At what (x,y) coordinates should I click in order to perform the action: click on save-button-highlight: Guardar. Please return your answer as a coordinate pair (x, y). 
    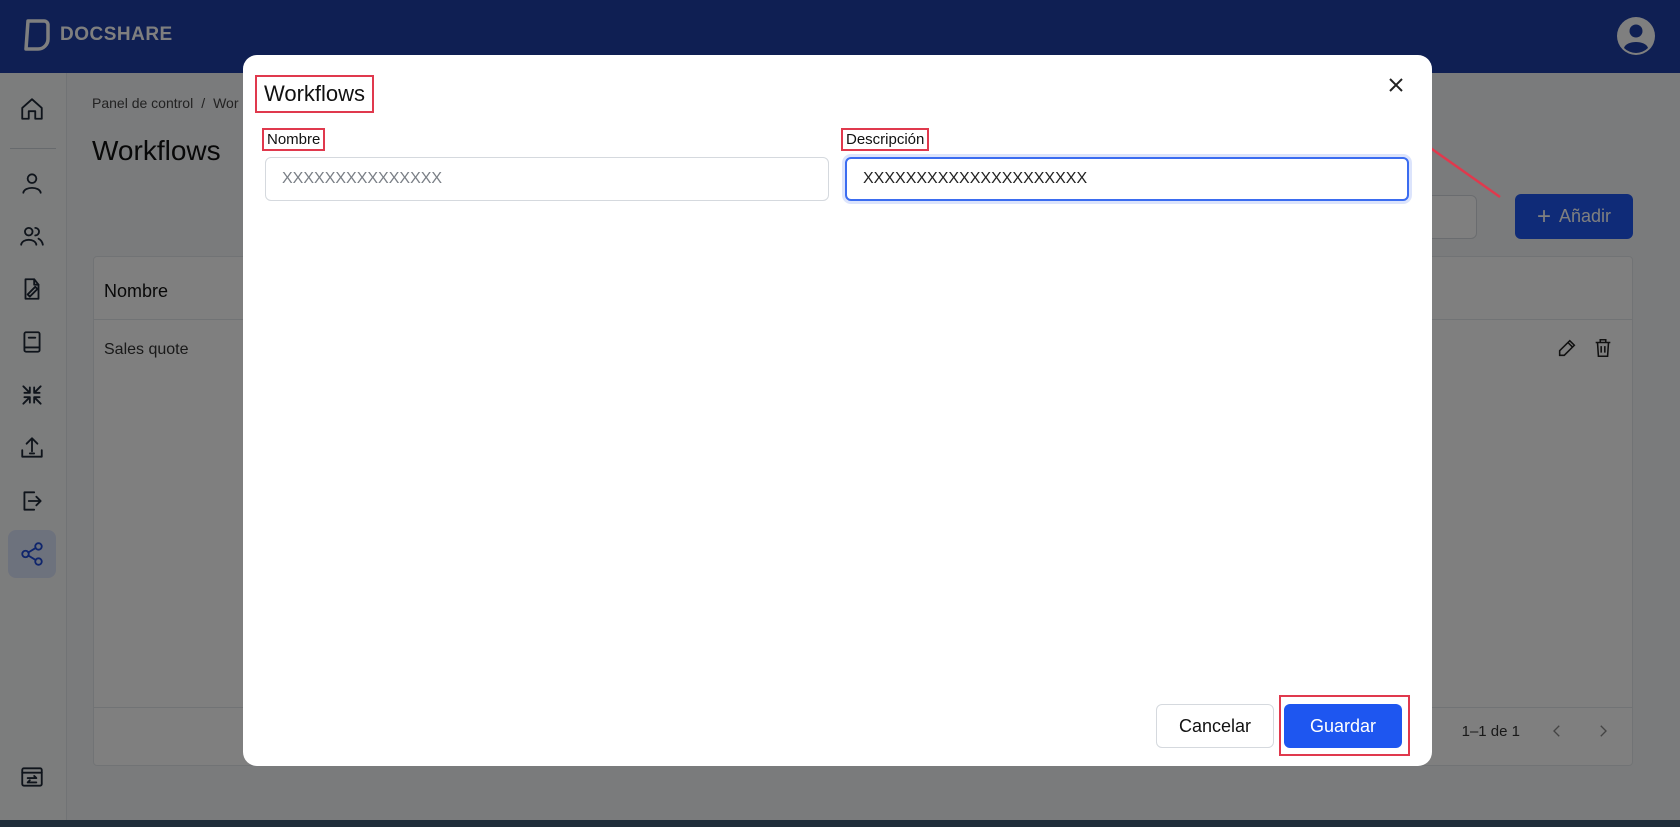
    Looking at the image, I should click on (1344, 725).